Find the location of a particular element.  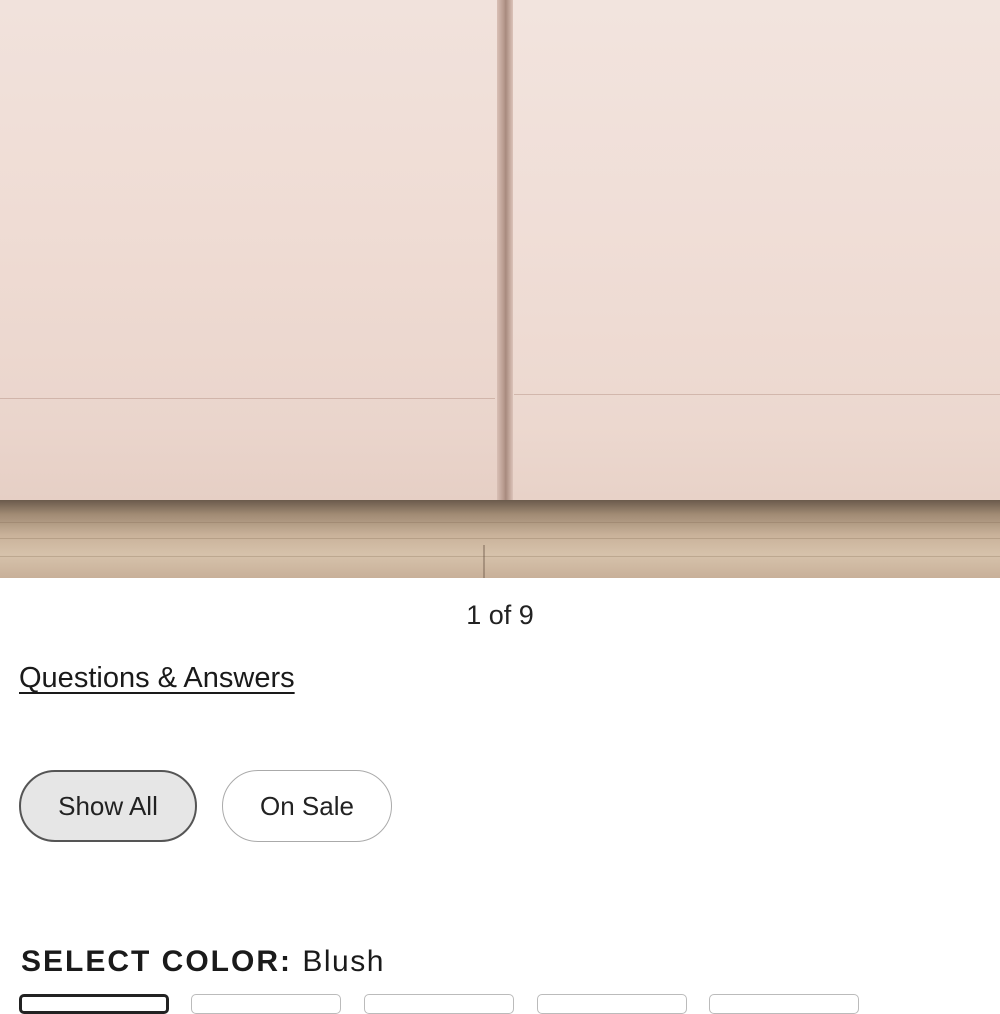

color-swatch-blush is located at coordinates (94, 1004).